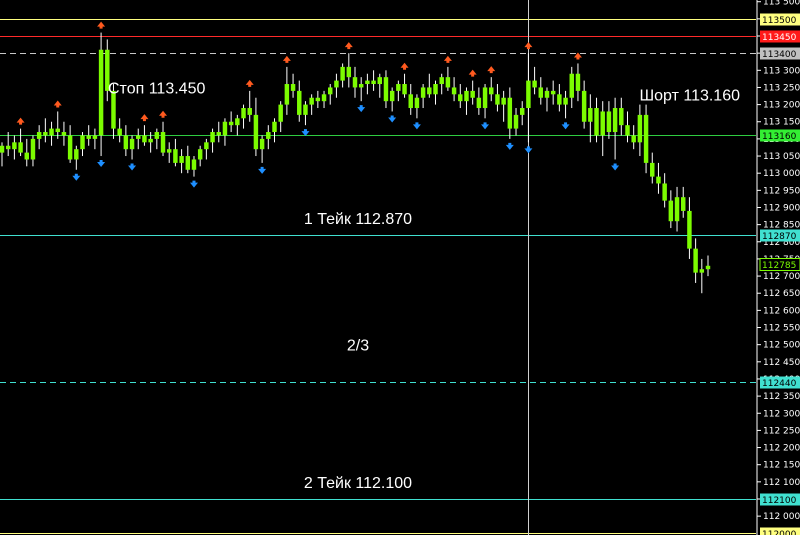  I want to click on candle, so click(646, 139).